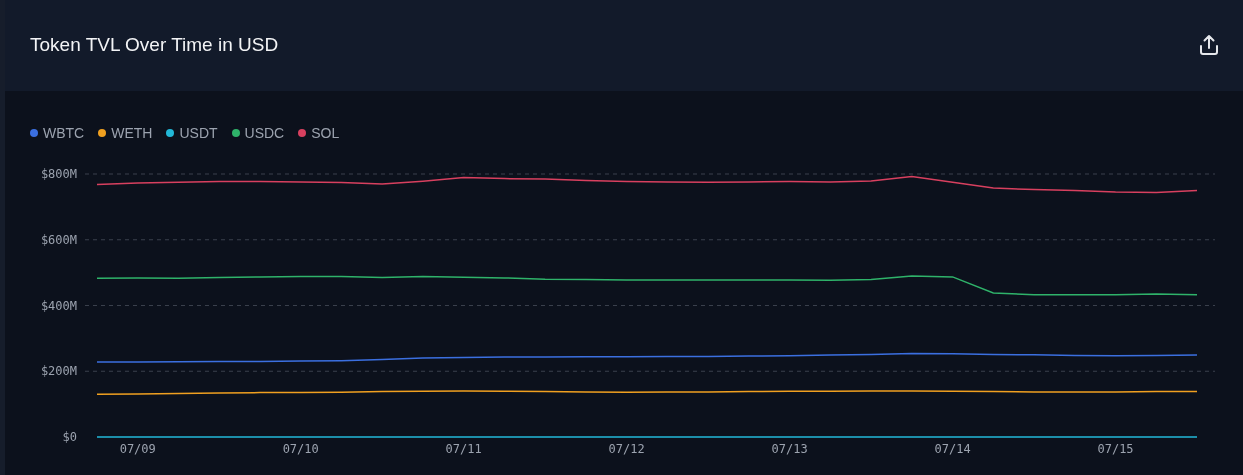  Describe the element at coordinates (789, 449) in the screenshot. I see `x-axis-label: 07/13` at that location.